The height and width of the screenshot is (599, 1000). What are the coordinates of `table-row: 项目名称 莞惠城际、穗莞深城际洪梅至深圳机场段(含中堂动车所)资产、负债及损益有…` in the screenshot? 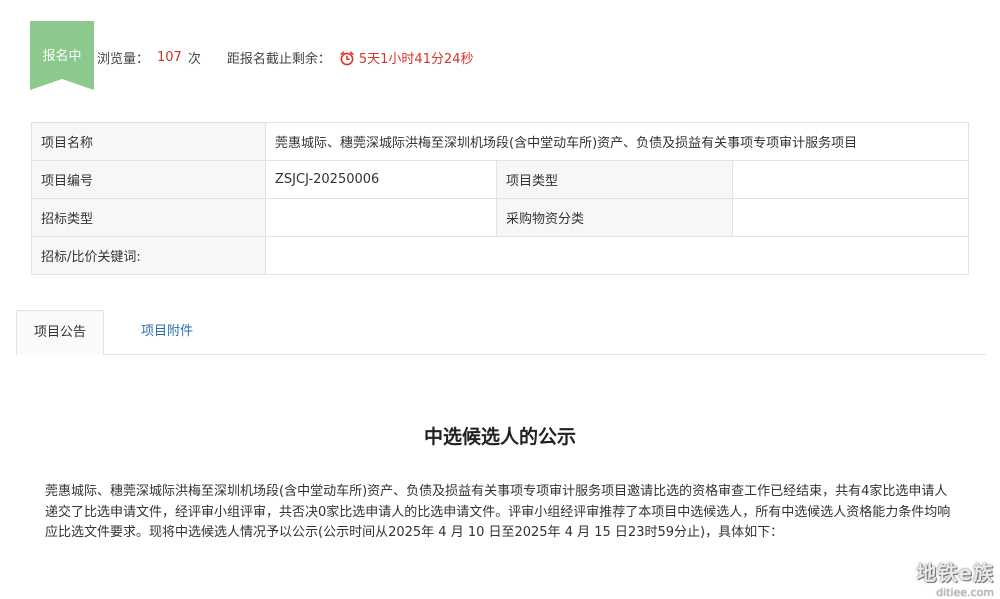 It's located at (500, 141).